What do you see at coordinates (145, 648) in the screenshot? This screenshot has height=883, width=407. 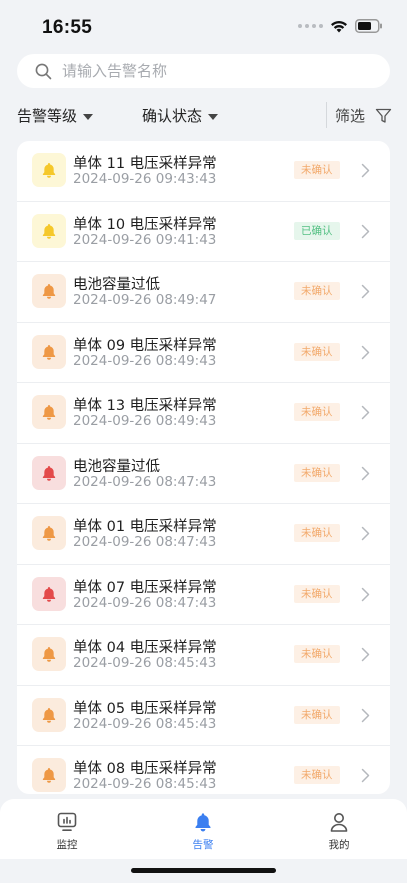 I see `alarm-title: 单体 04 电压采样异常` at bounding box center [145, 648].